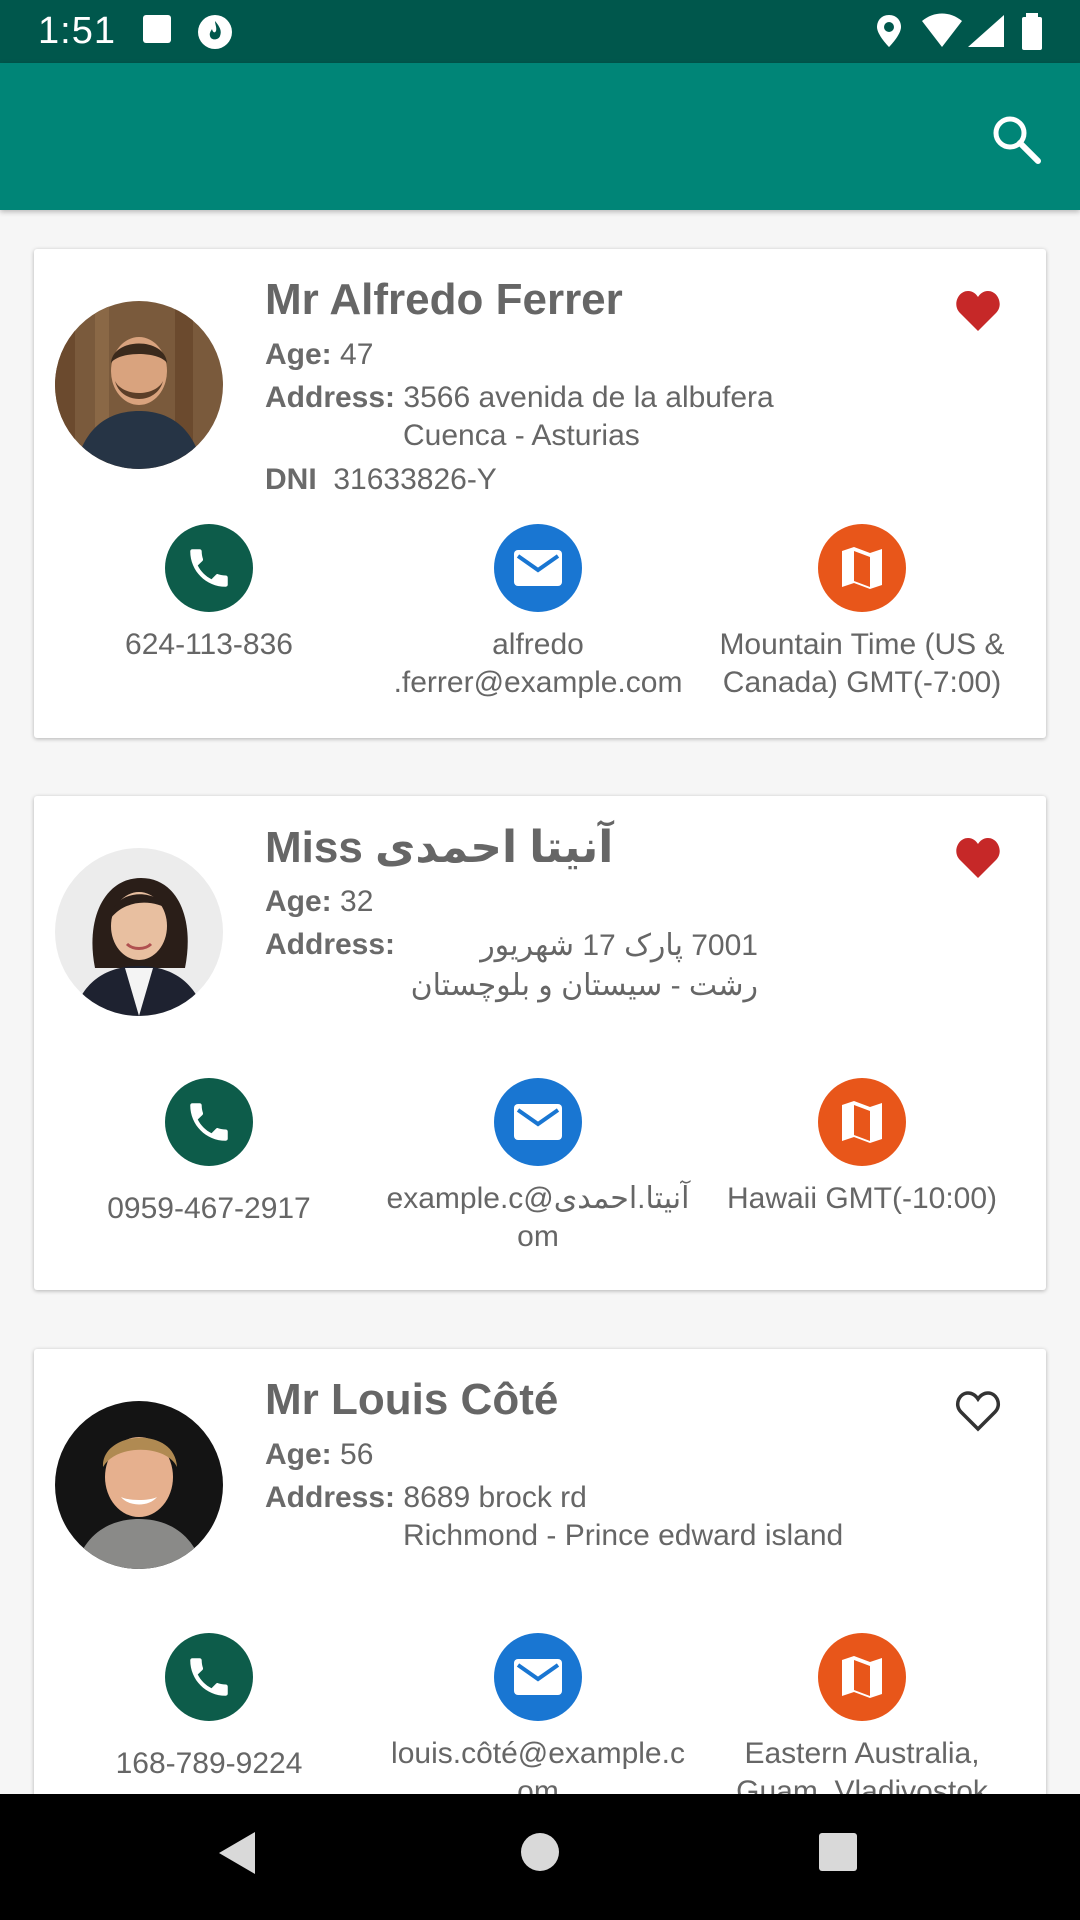 This screenshot has width=1080, height=1920. Describe the element at coordinates (986, 31) in the screenshot. I see `cell-signal-icon` at that location.